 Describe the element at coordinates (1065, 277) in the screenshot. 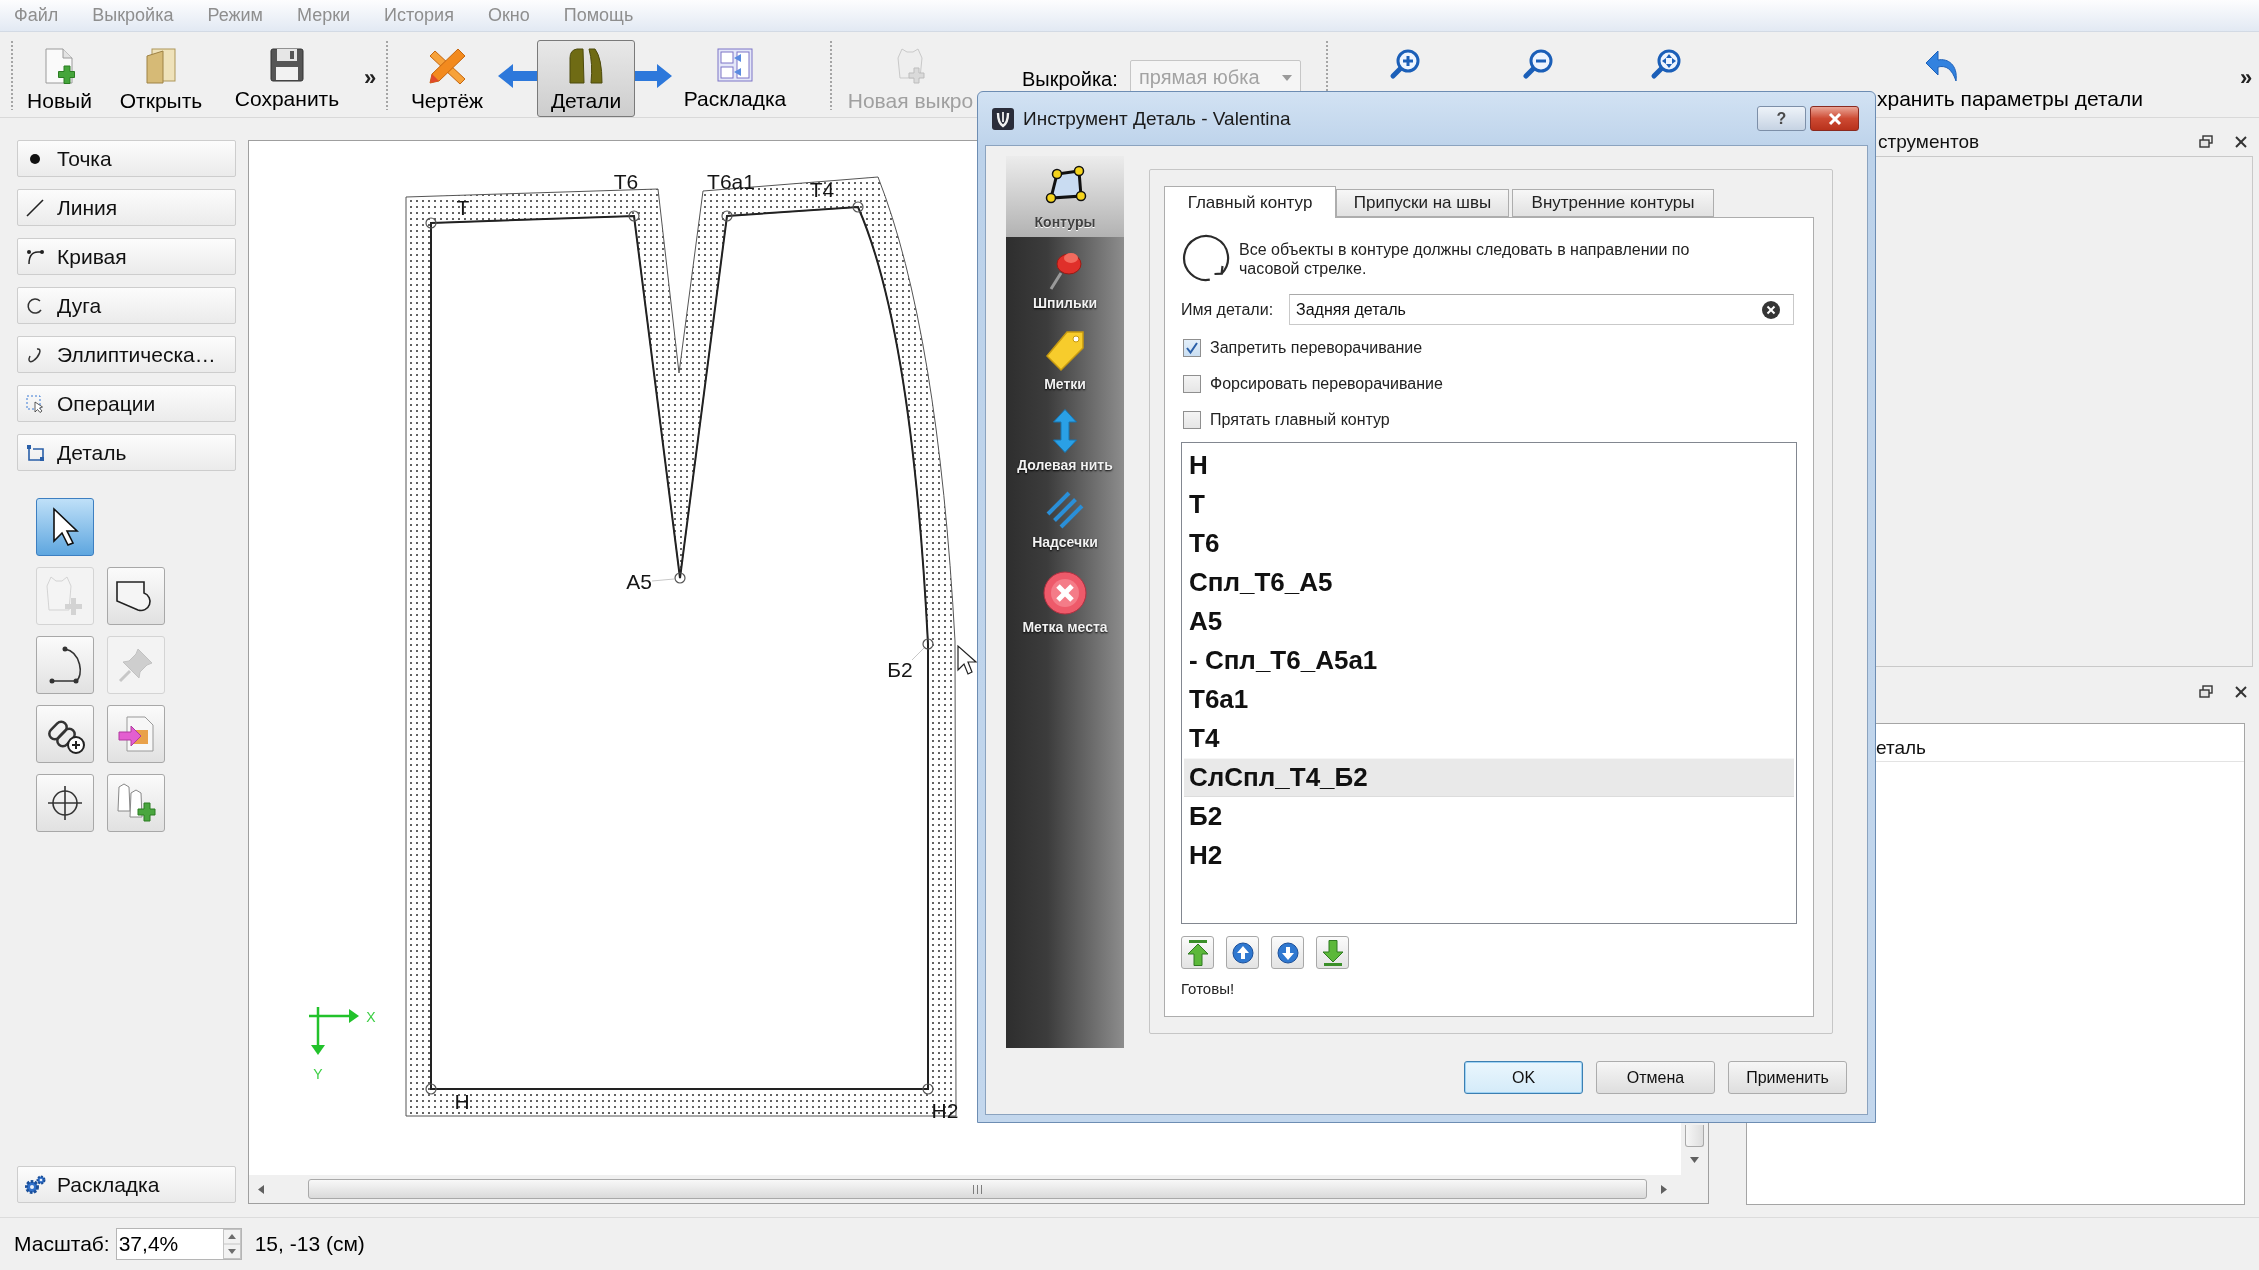

I see `sidebar-item: Шпильки` at that location.